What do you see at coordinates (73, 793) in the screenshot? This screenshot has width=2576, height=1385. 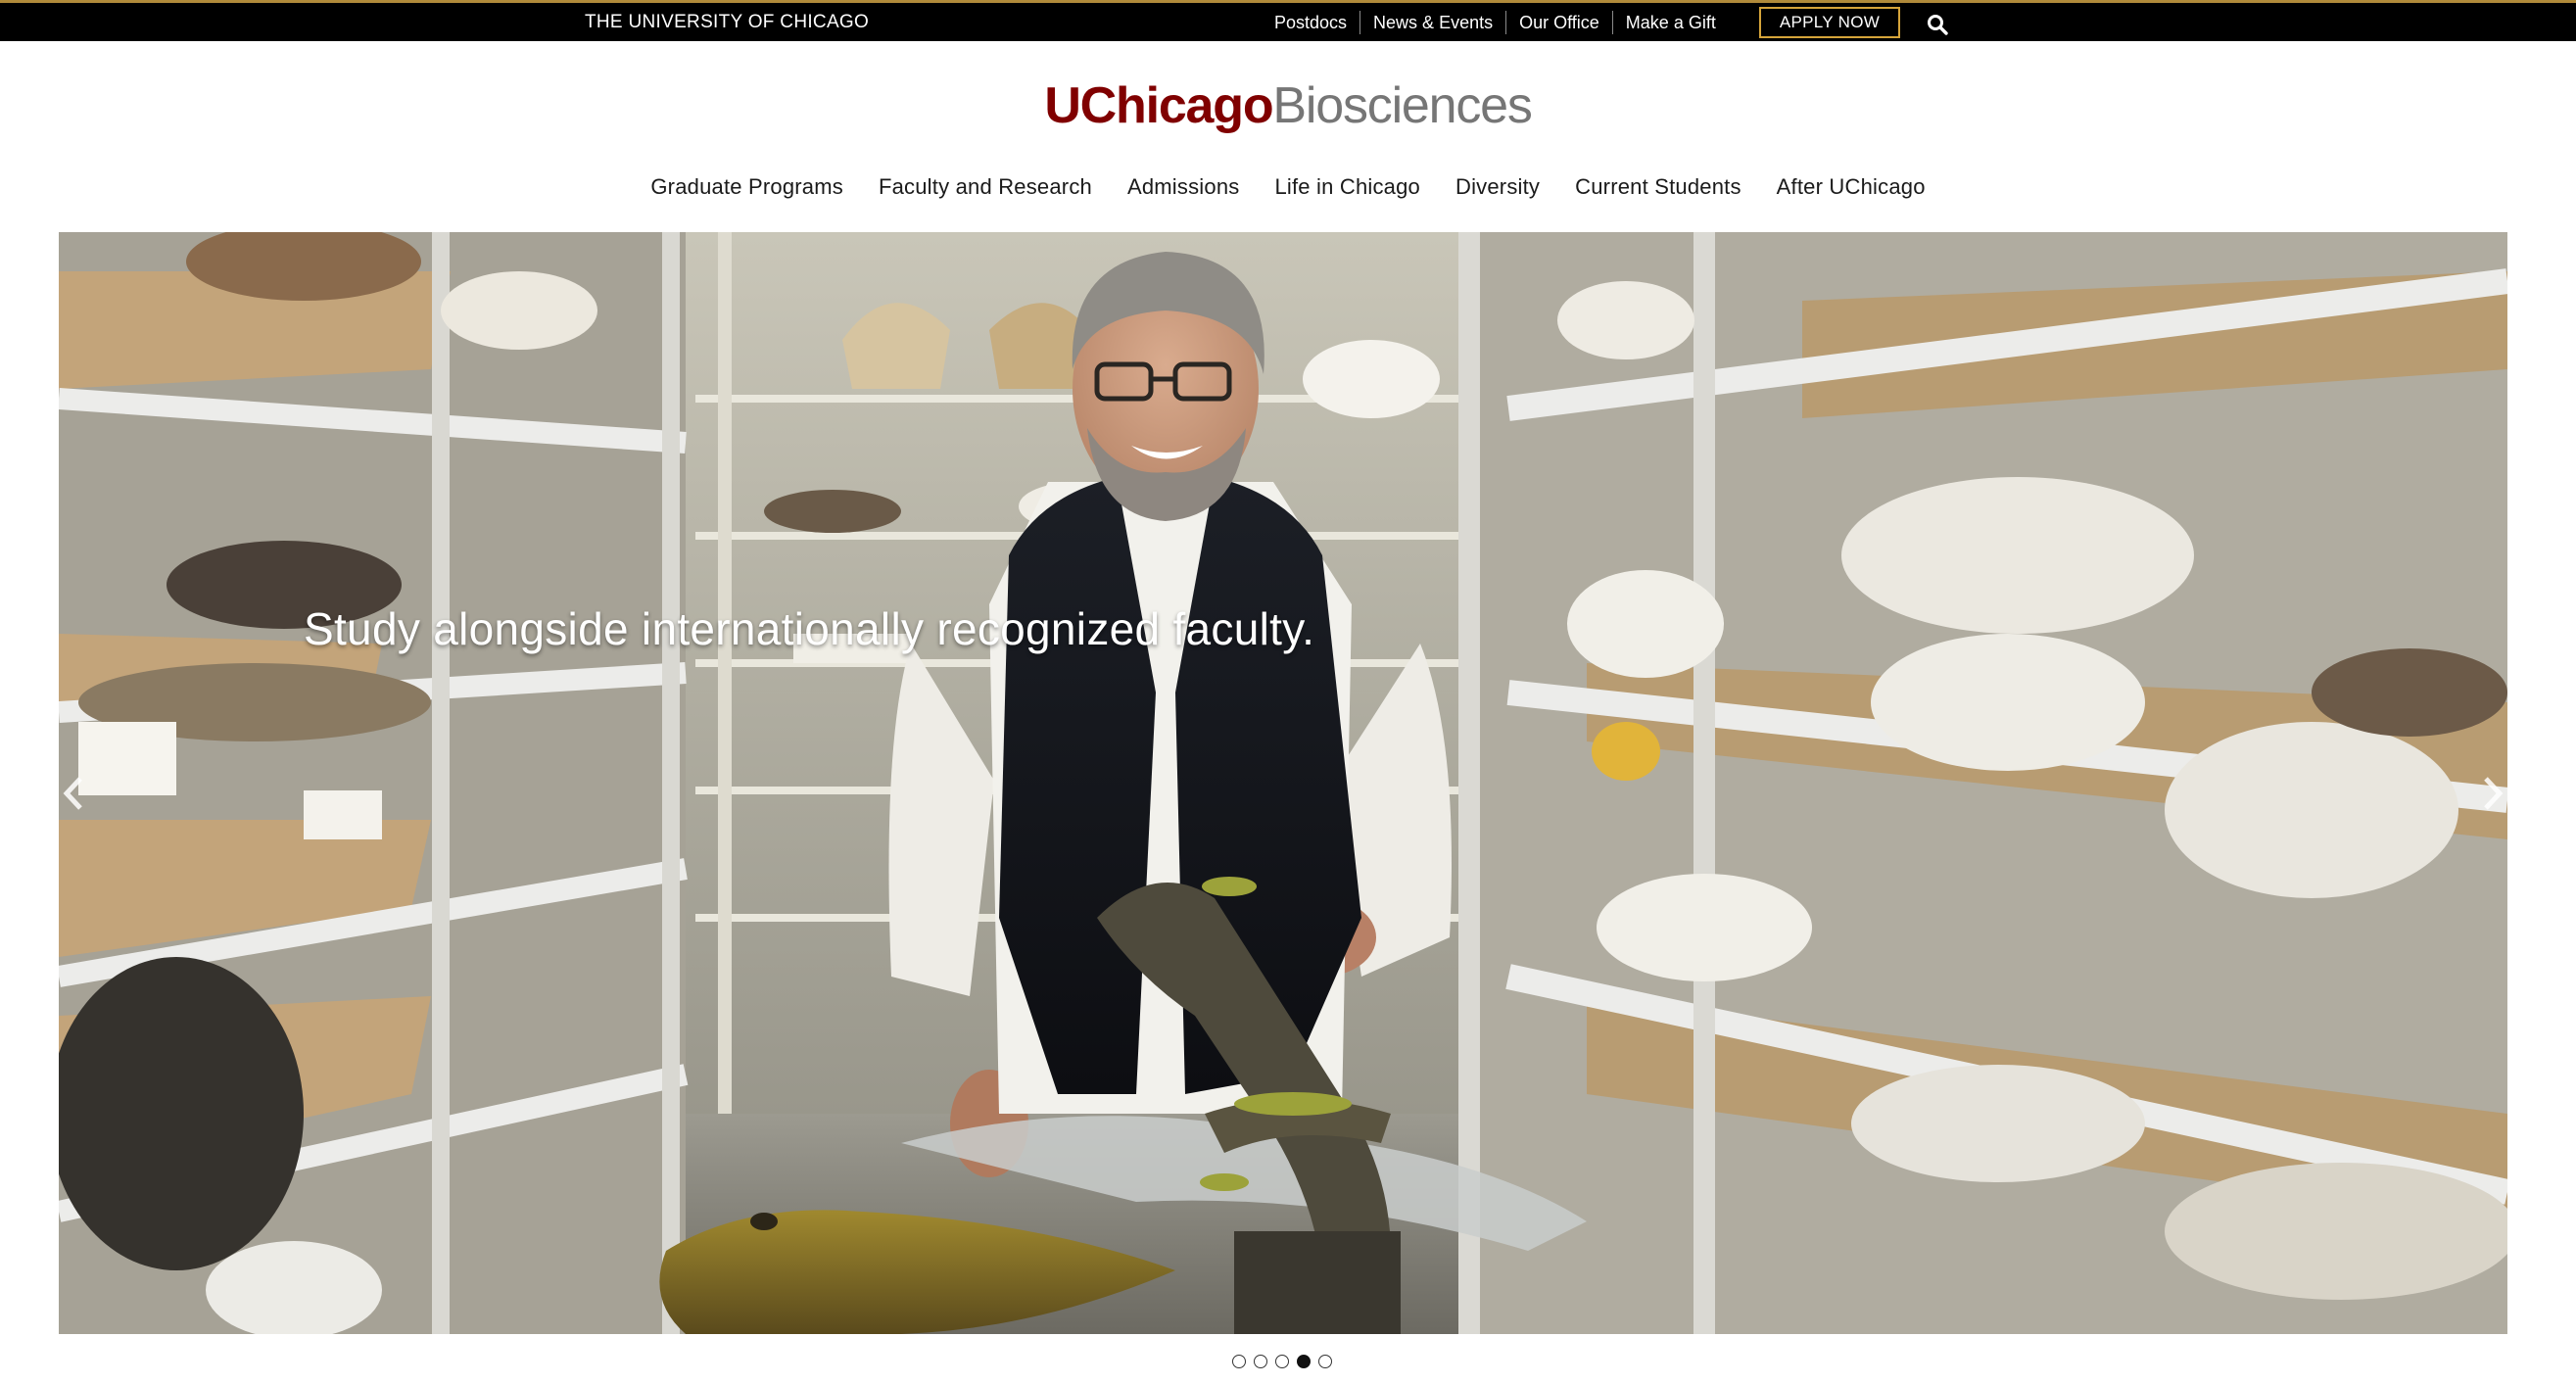 I see `chevron-left-icon` at bounding box center [73, 793].